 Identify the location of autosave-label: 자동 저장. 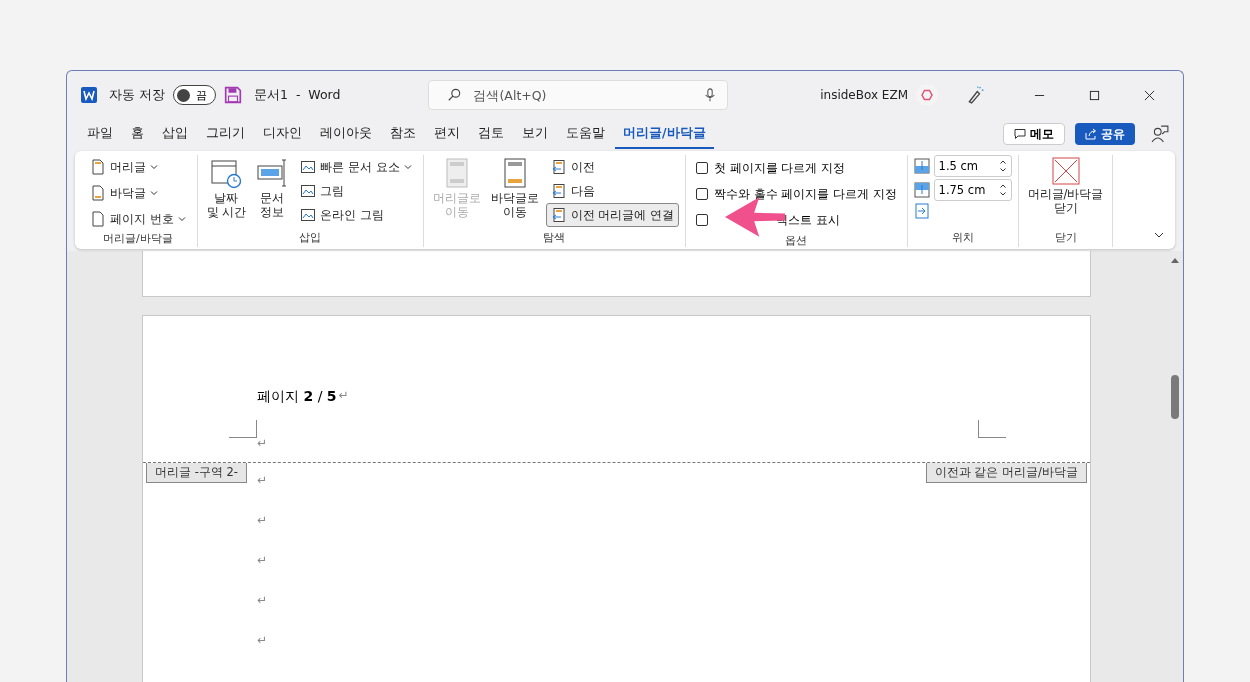
(137, 95).